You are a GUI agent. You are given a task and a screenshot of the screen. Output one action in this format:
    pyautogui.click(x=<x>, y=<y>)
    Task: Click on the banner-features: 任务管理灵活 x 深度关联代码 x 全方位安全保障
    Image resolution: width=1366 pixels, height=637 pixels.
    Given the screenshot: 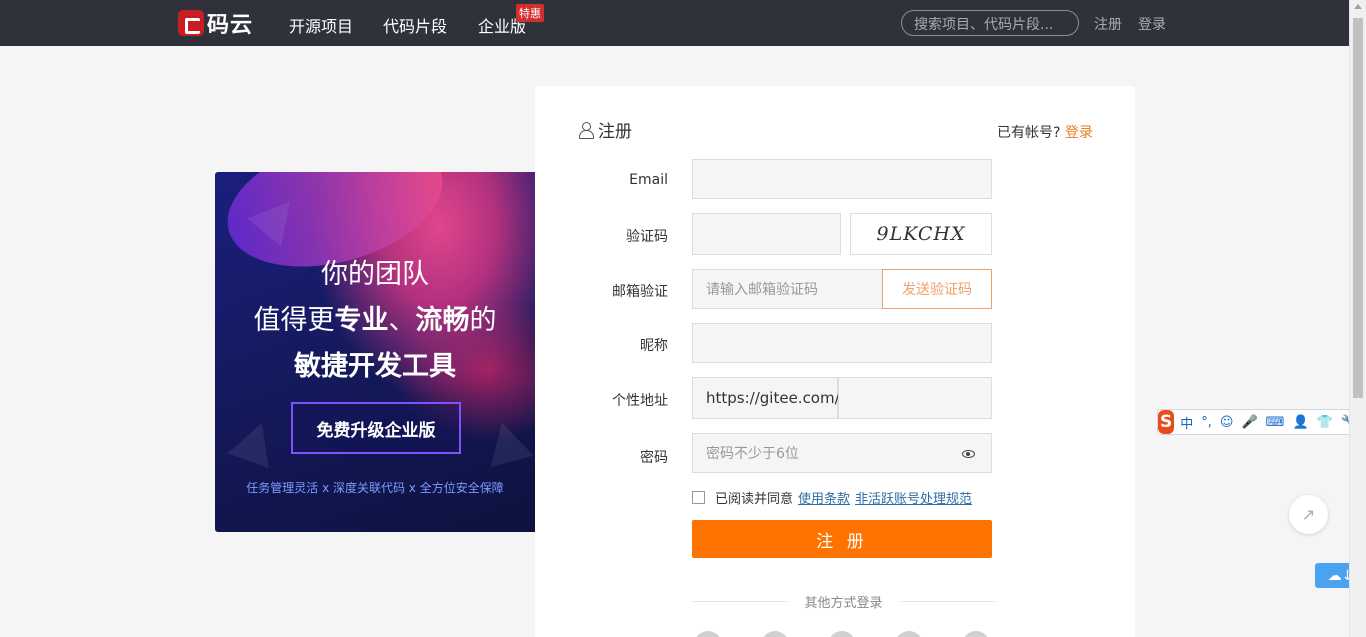 What is the action you would take?
    pyautogui.click(x=375, y=488)
    